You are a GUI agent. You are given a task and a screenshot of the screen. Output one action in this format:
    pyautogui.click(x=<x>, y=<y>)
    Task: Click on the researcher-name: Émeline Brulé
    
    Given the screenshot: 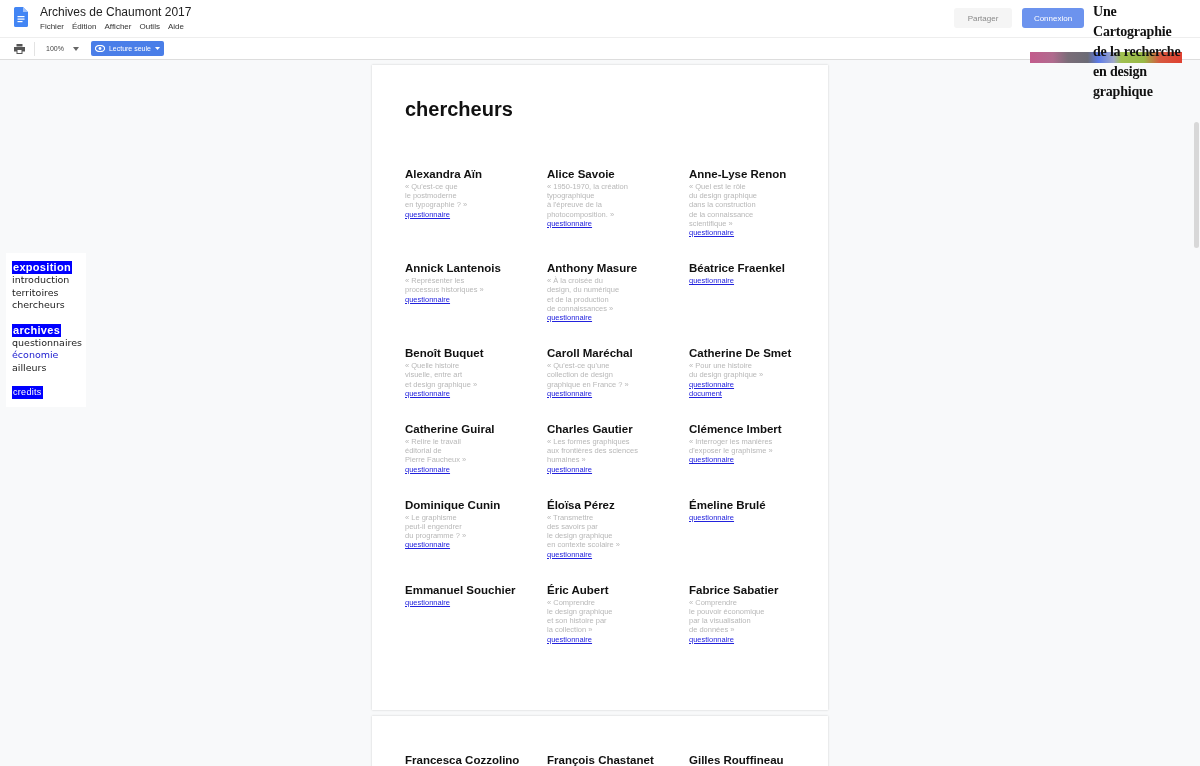 What is the action you would take?
    pyautogui.click(x=727, y=504)
    